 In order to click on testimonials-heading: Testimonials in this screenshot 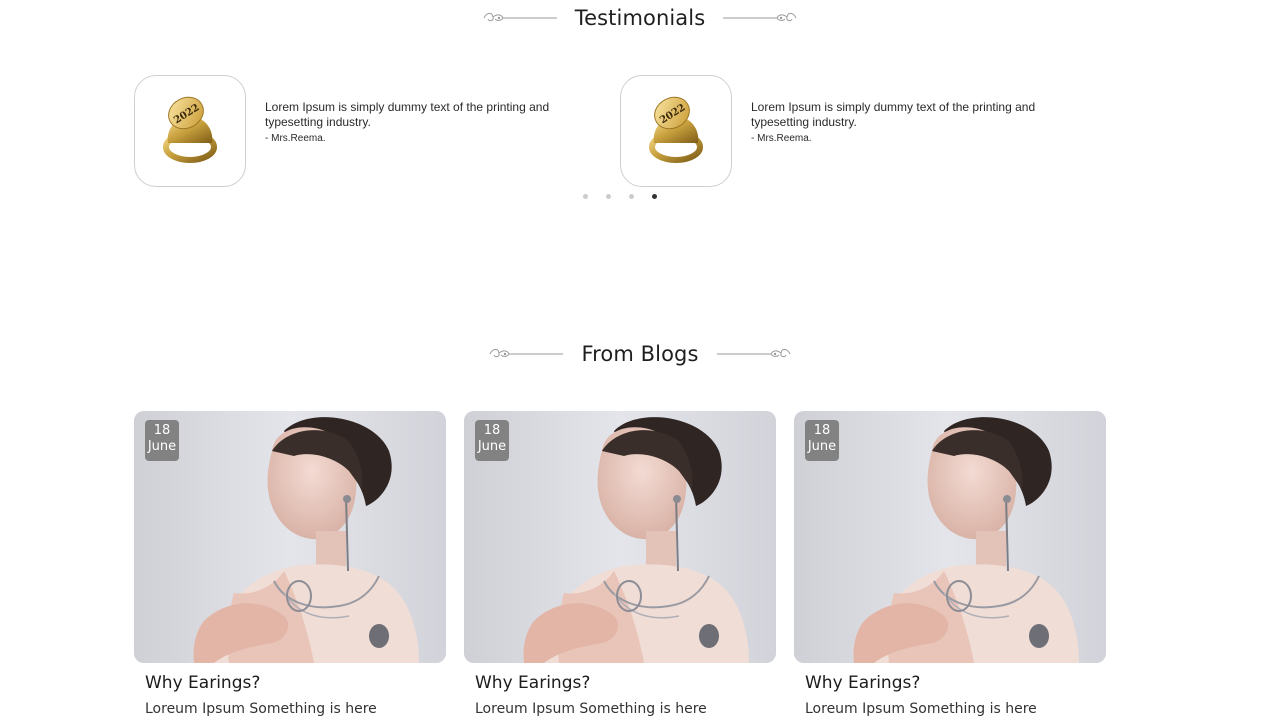, I will do `click(640, 18)`.